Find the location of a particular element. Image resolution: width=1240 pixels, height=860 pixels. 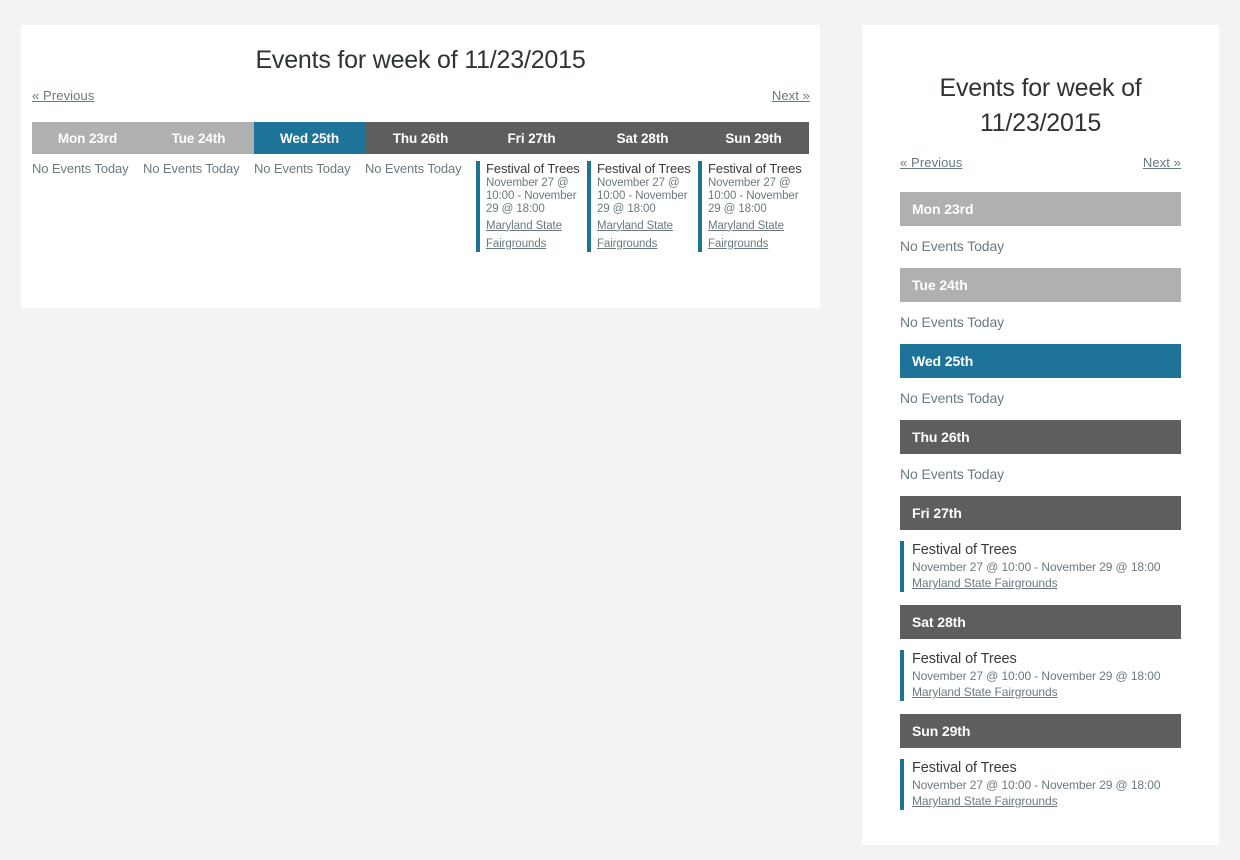

week-navigation: « Previous Next » is located at coordinates (420, 99).